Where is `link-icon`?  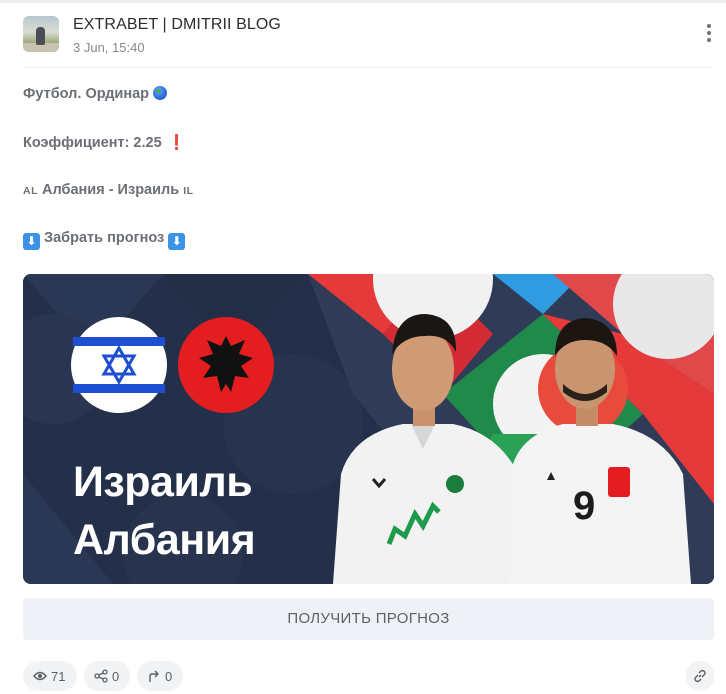 link-icon is located at coordinates (700, 676).